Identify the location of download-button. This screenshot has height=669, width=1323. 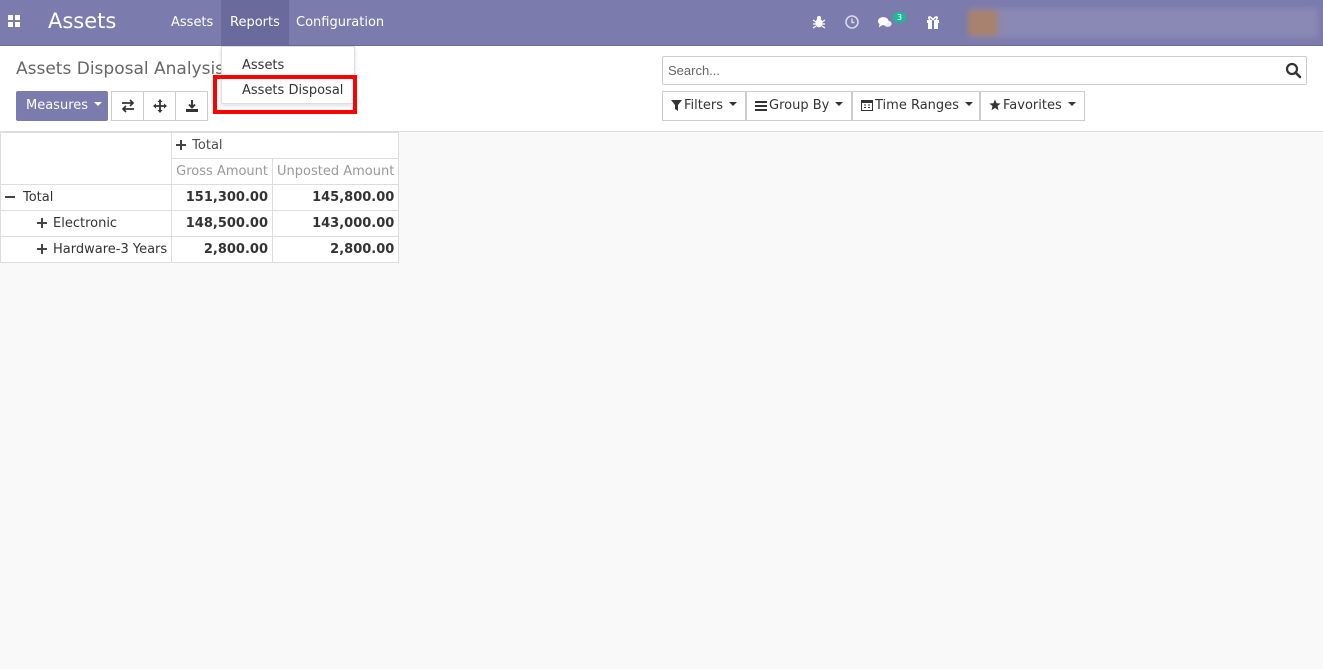
(191, 106).